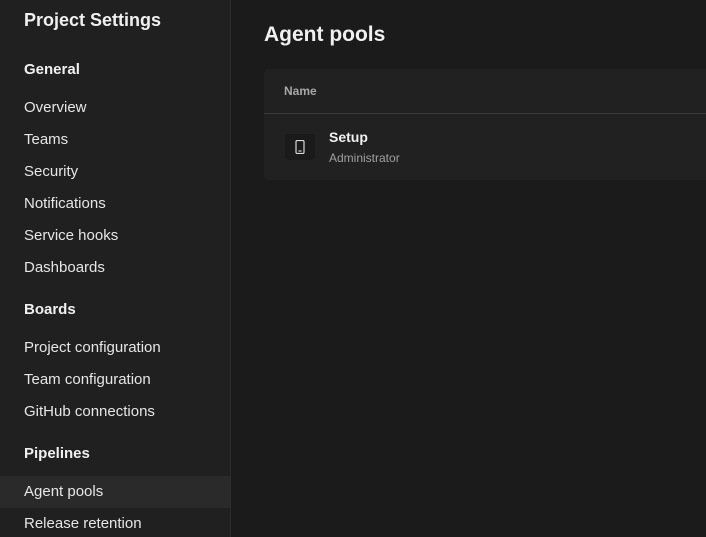 This screenshot has width=706, height=537. What do you see at coordinates (348, 137) in the screenshot?
I see `row-pool-name: Setup` at bounding box center [348, 137].